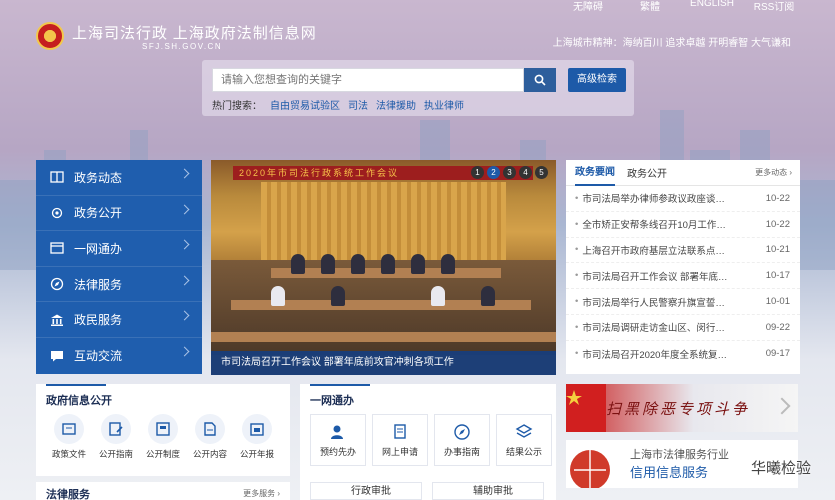  What do you see at coordinates (210, 437) in the screenshot?
I see `gov-info-content: 公开内容` at bounding box center [210, 437].